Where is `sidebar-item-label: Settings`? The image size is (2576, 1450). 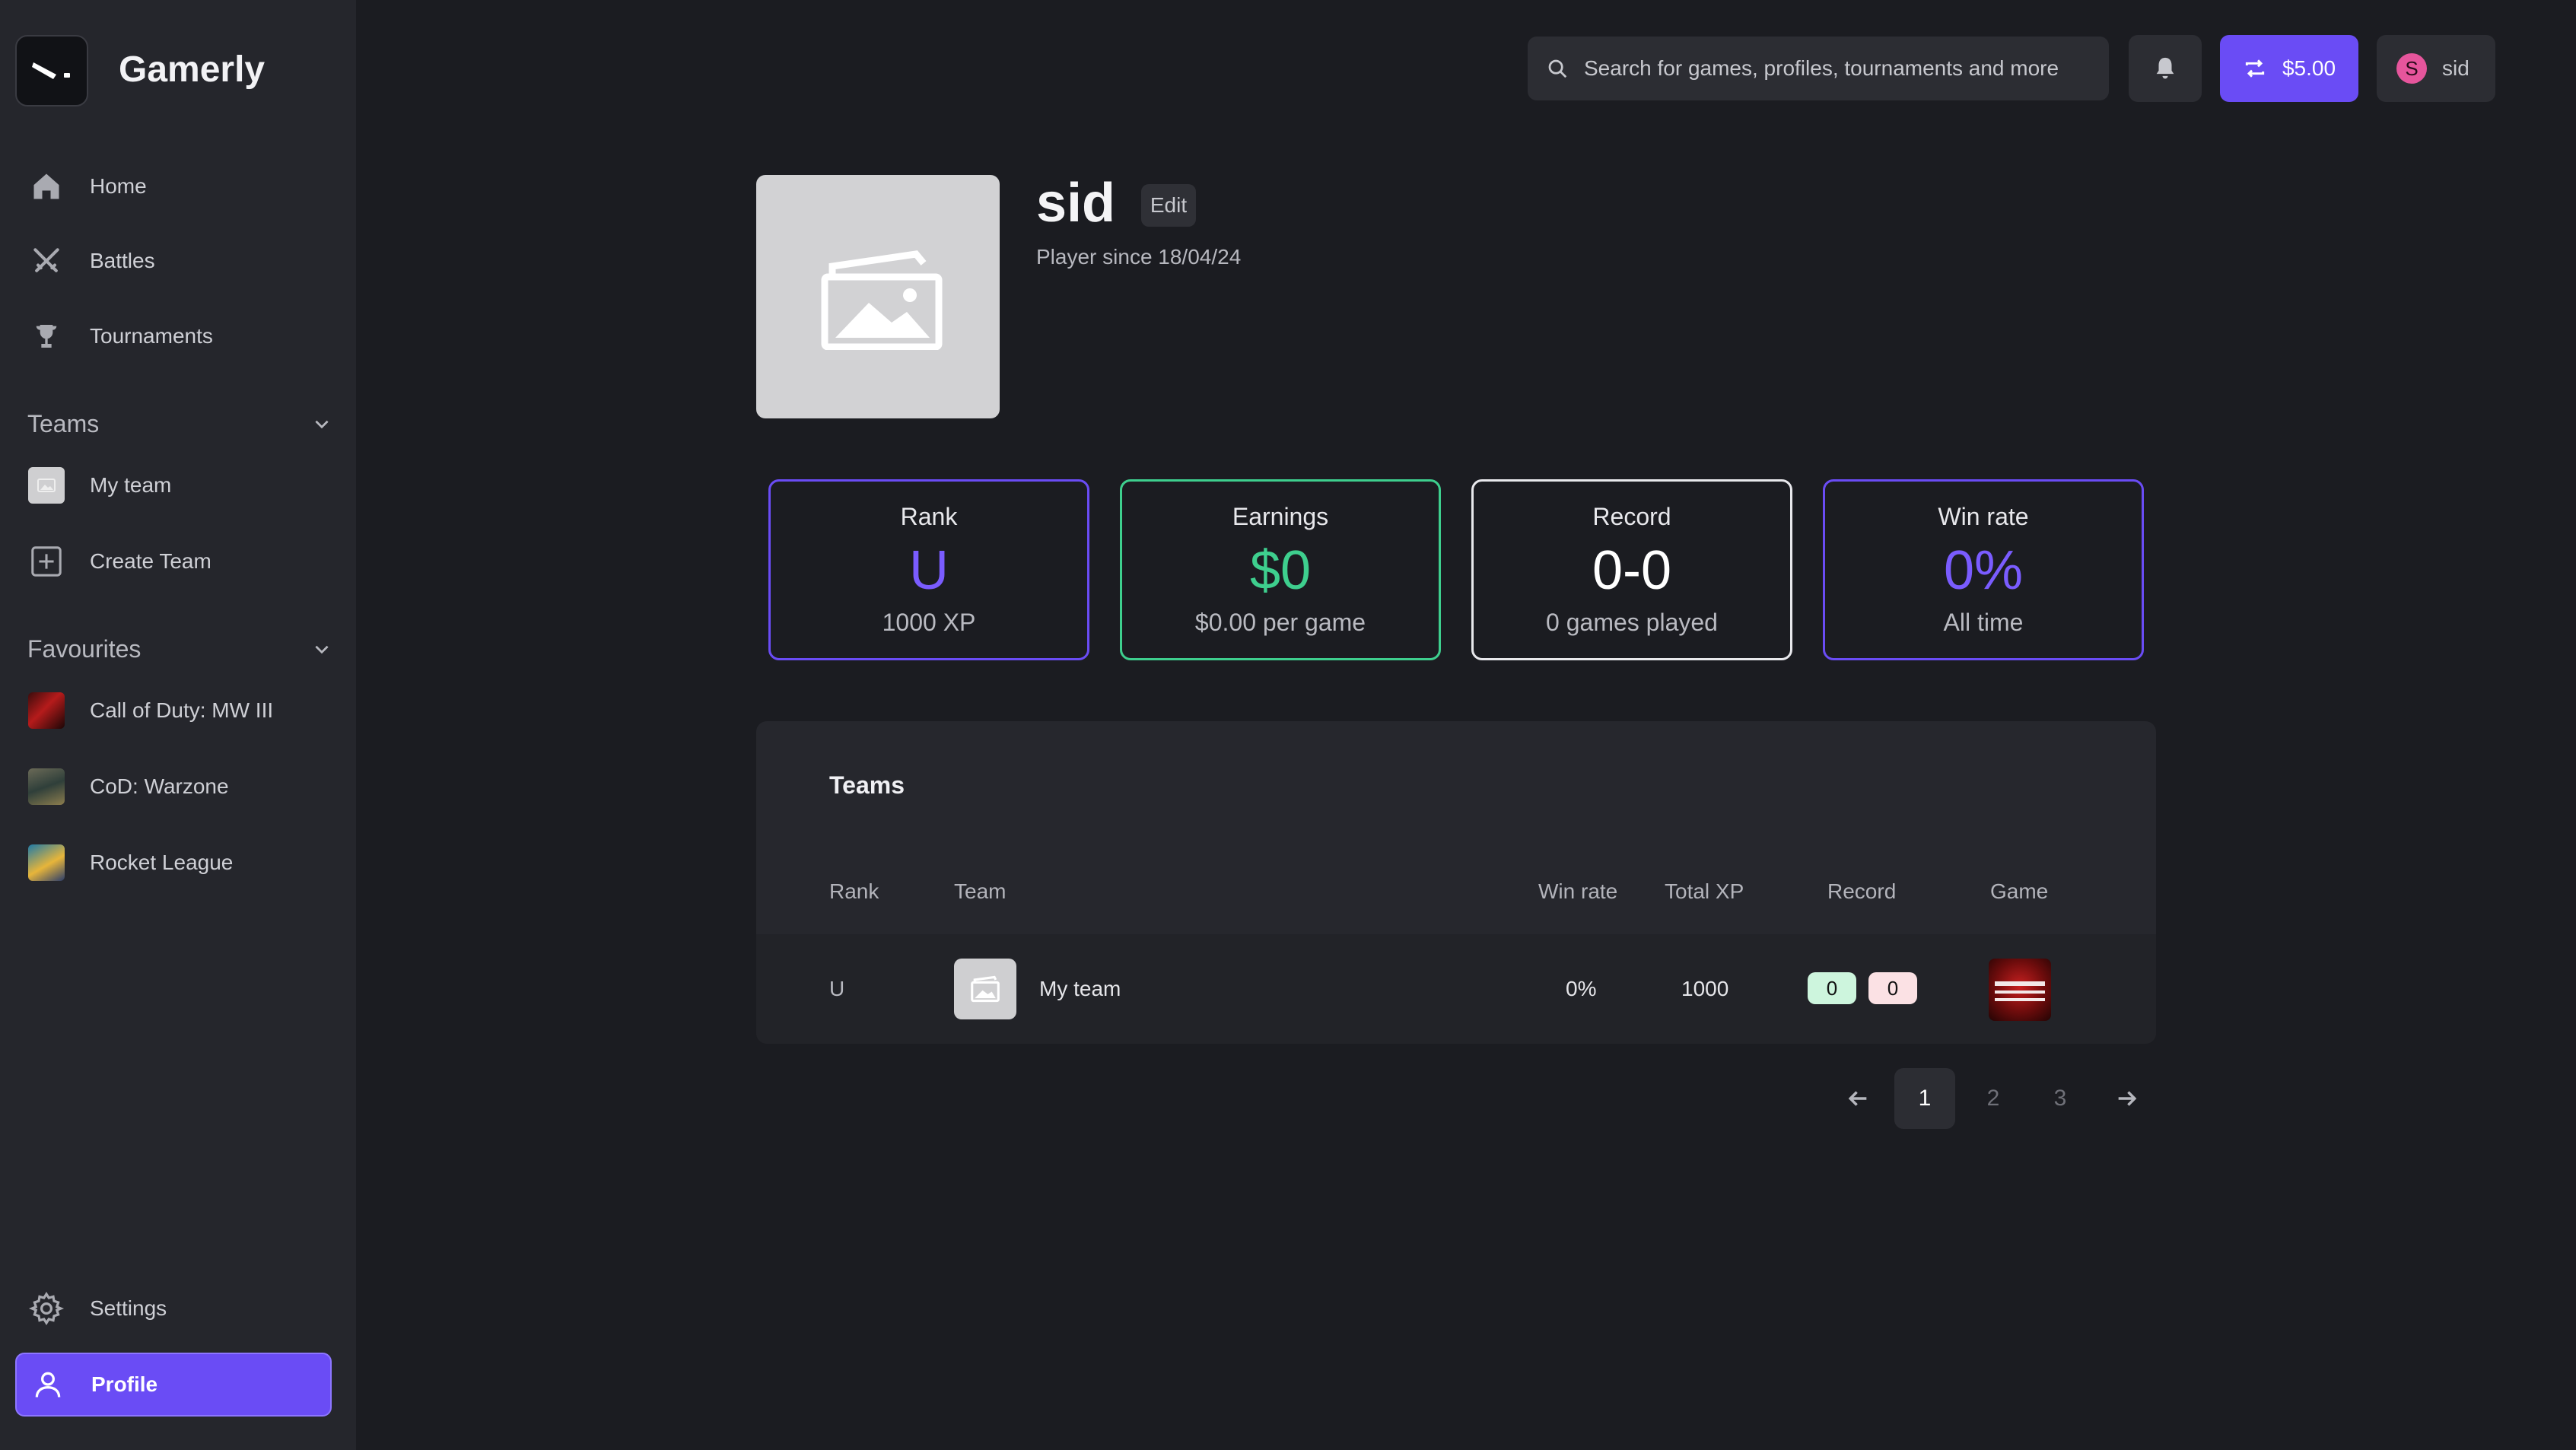 sidebar-item-label: Settings is located at coordinates (128, 1308).